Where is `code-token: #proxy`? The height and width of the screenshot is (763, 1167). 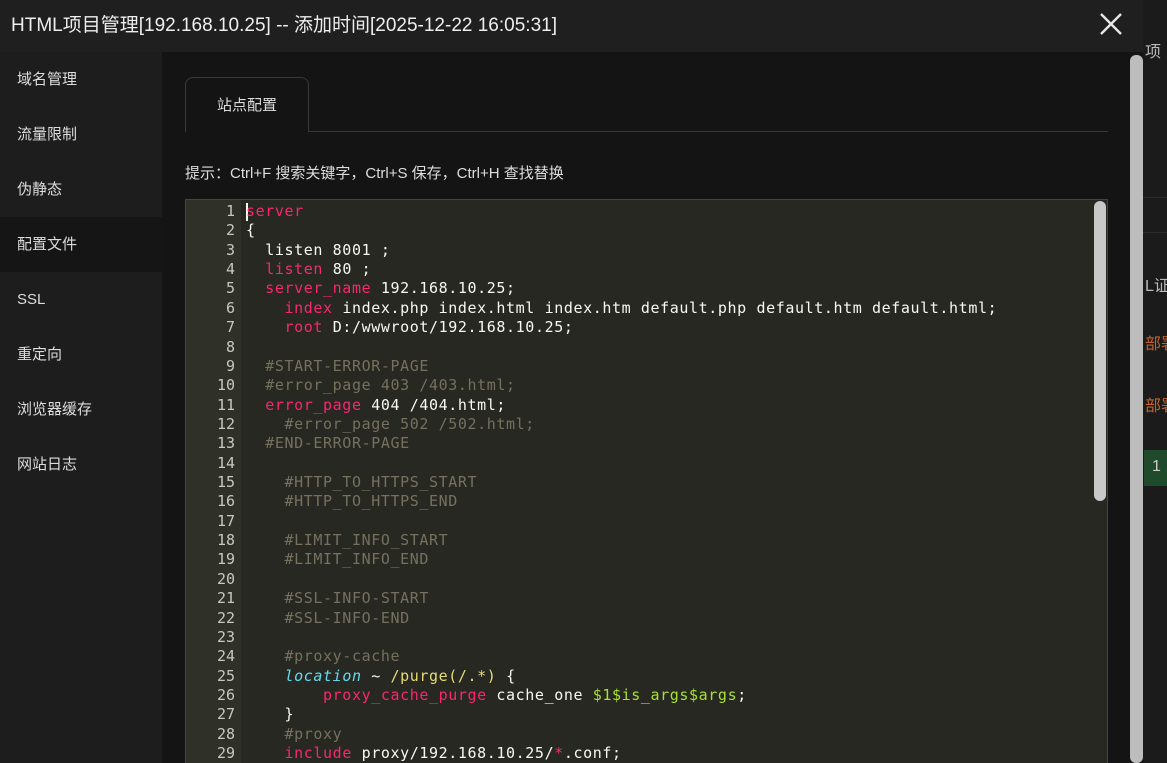
code-token: #proxy is located at coordinates (294, 733).